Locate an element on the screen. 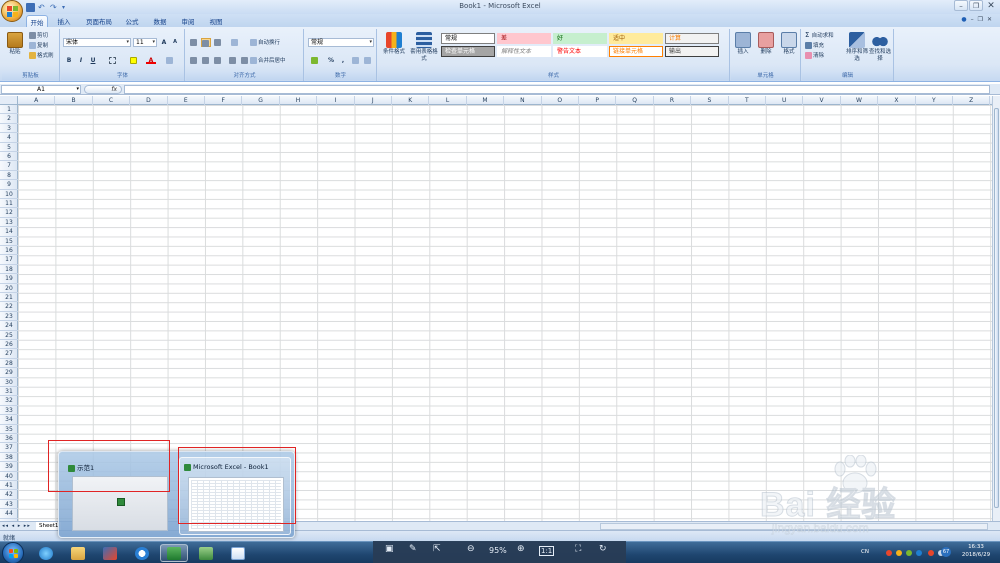  ribbon-minimize-icon: – is located at coordinates (972, 19).